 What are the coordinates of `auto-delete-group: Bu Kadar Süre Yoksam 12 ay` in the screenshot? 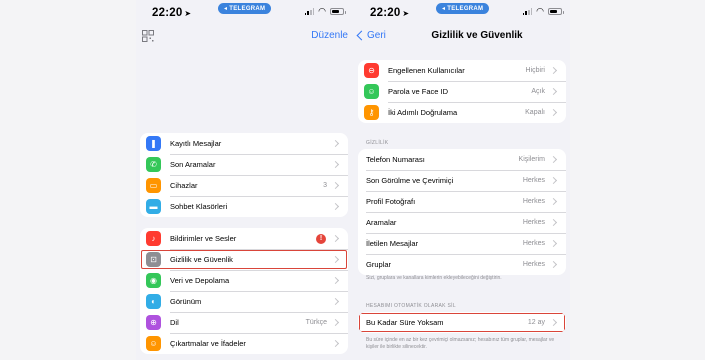 It's located at (462, 322).